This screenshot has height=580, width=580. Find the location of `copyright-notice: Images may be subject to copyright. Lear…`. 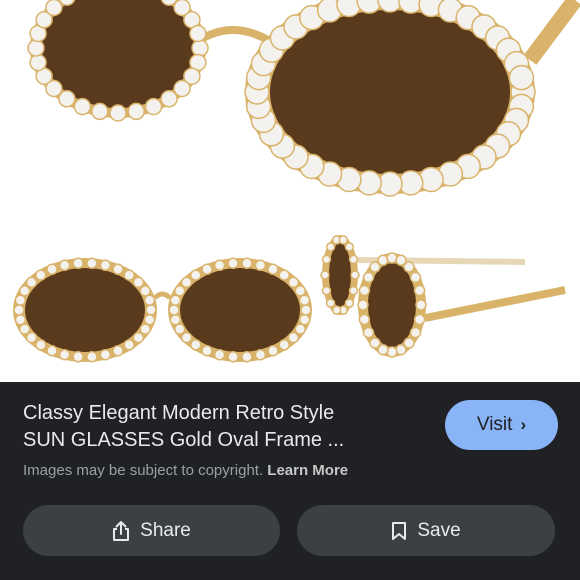

copyright-notice: Images may be subject to copyright. Lear… is located at coordinates (185, 470).